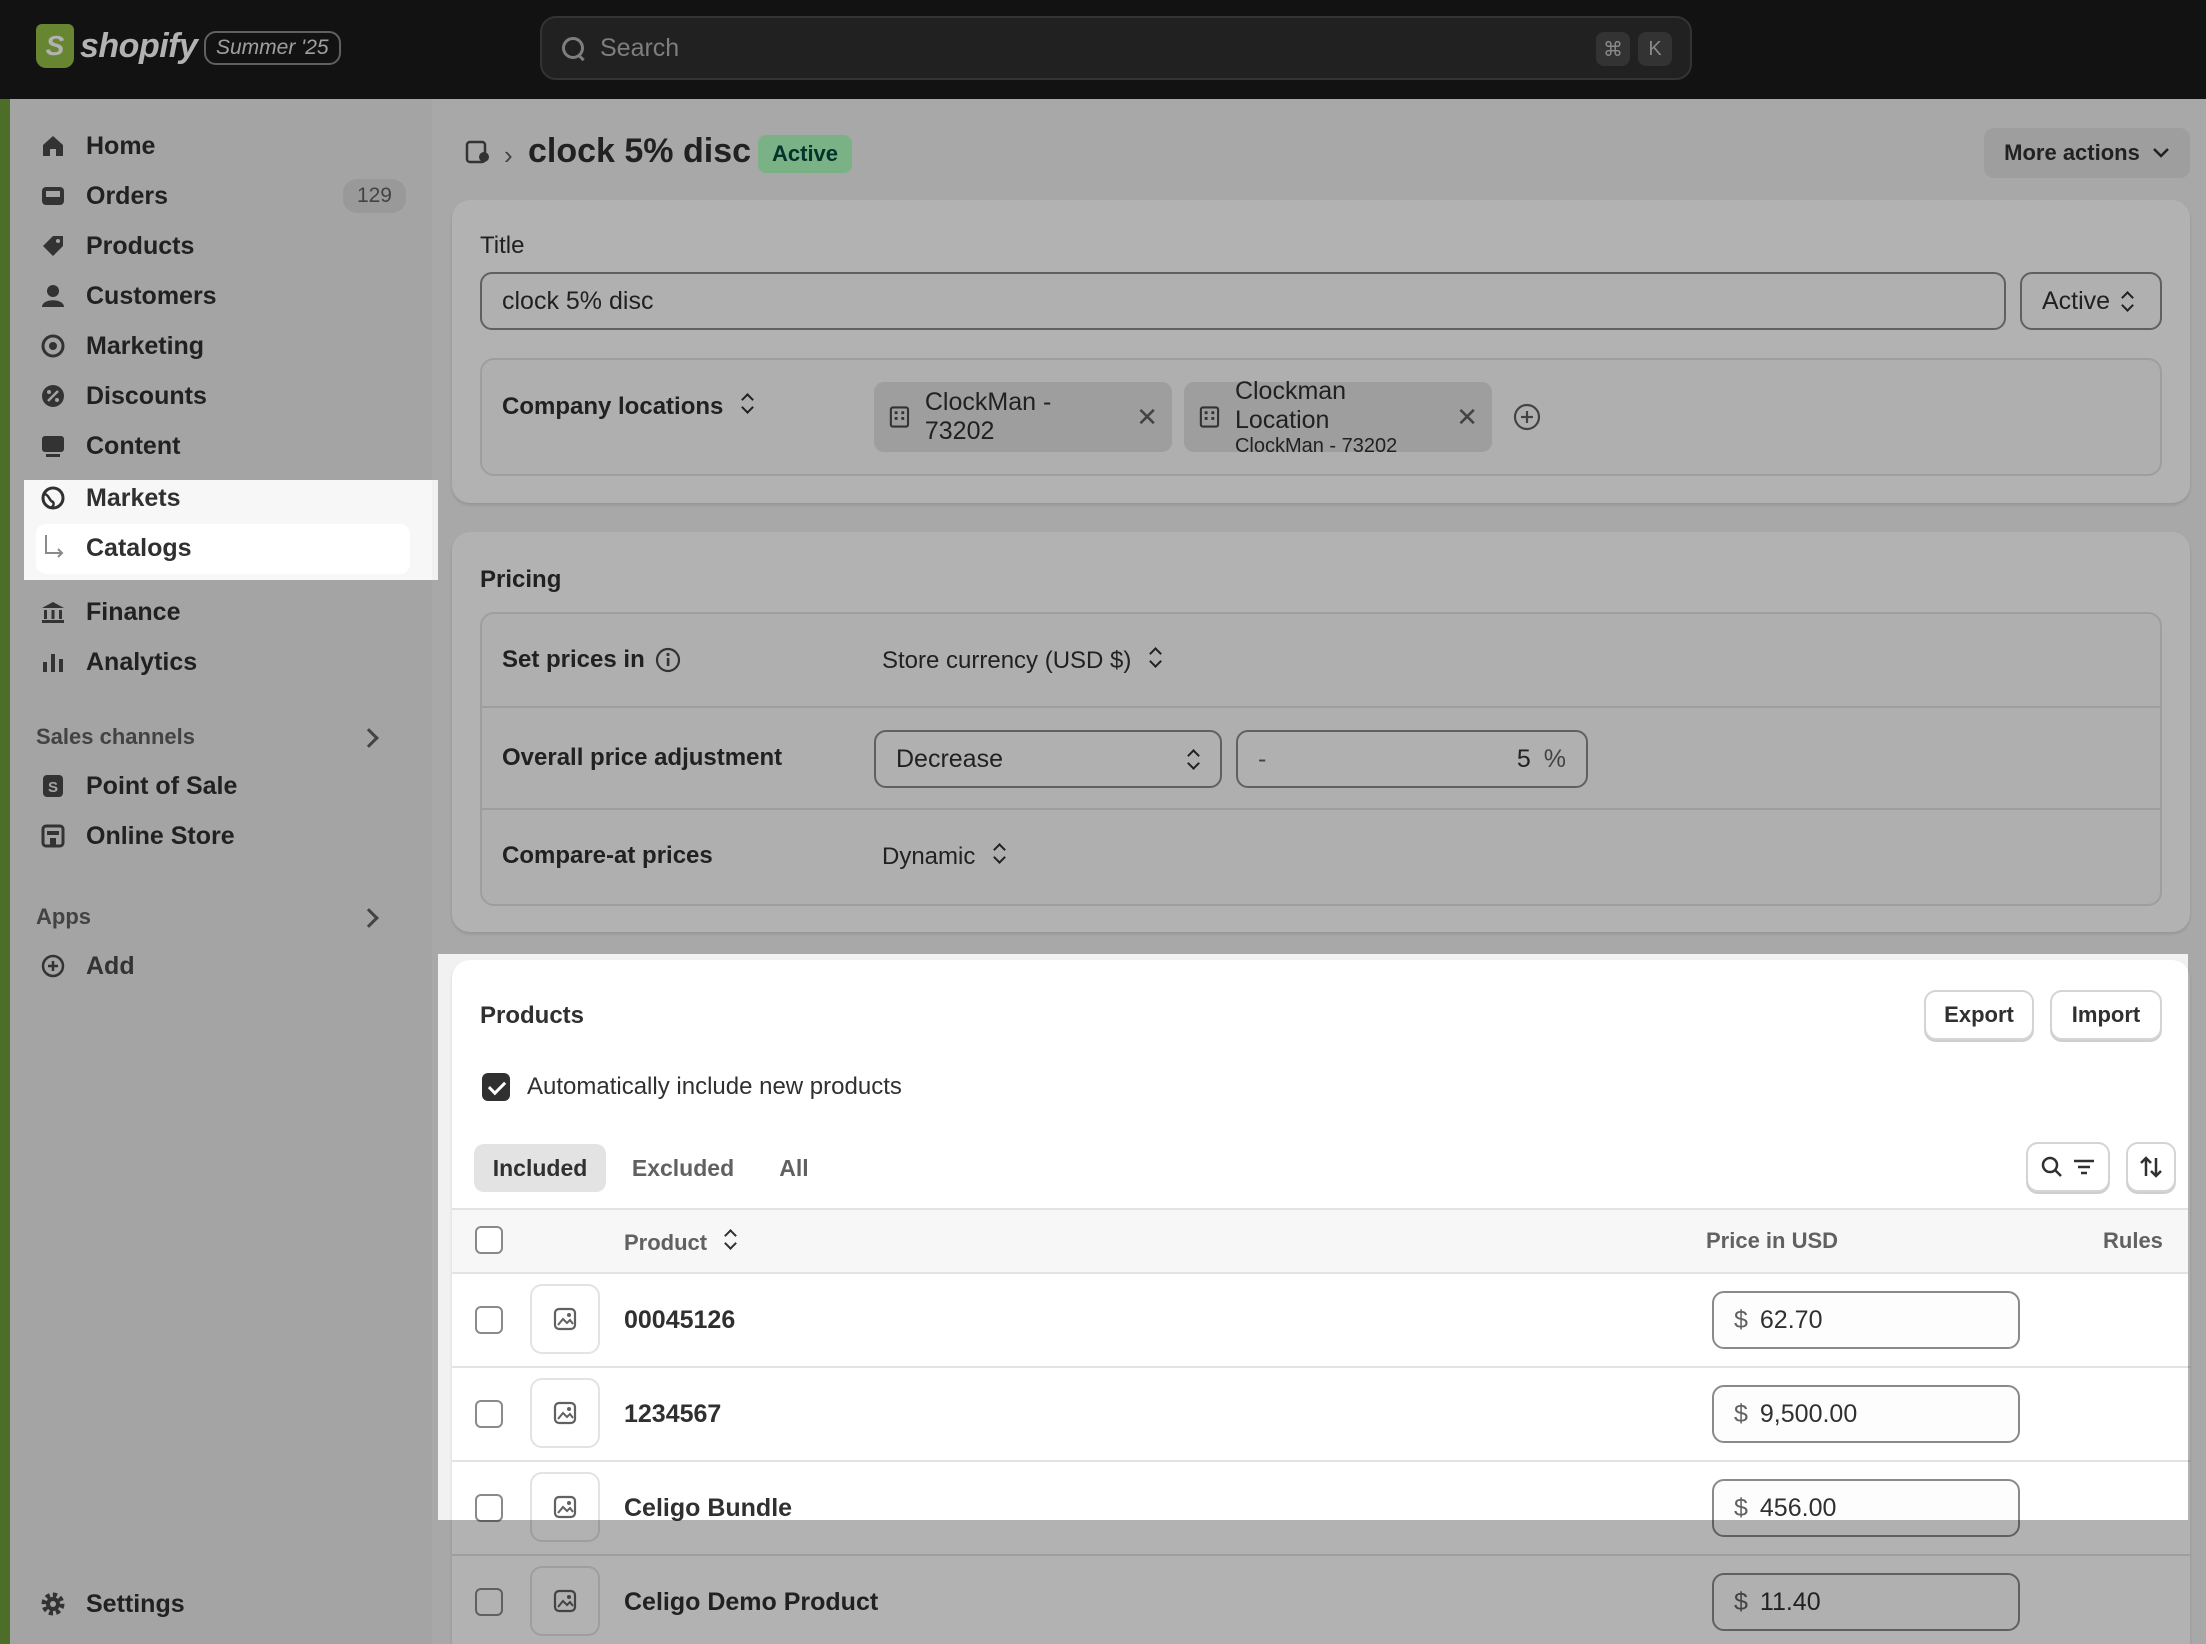  Describe the element at coordinates (1798, 1507) in the screenshot. I see `price-value: 456.00` at that location.